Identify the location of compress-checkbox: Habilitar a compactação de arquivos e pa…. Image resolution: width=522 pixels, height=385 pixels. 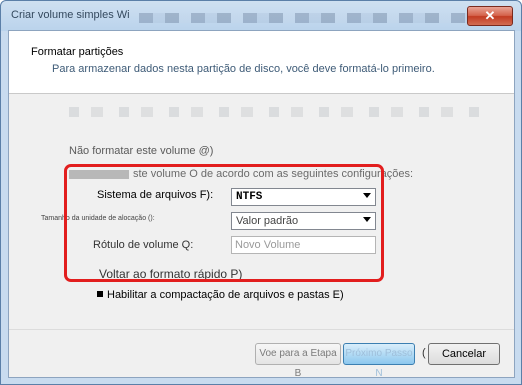
(220, 295).